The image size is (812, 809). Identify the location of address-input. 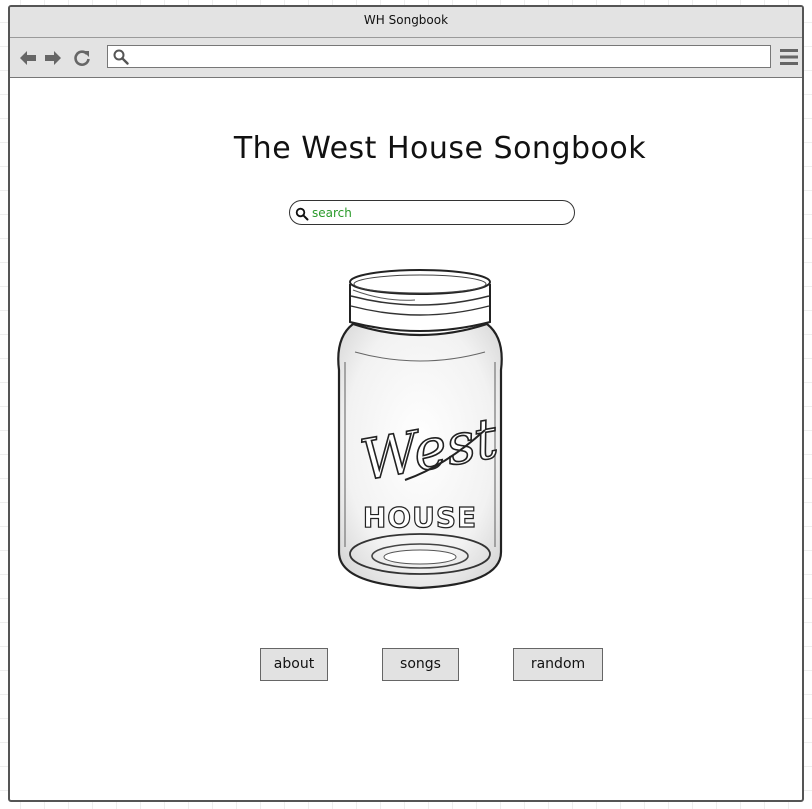
(451, 57).